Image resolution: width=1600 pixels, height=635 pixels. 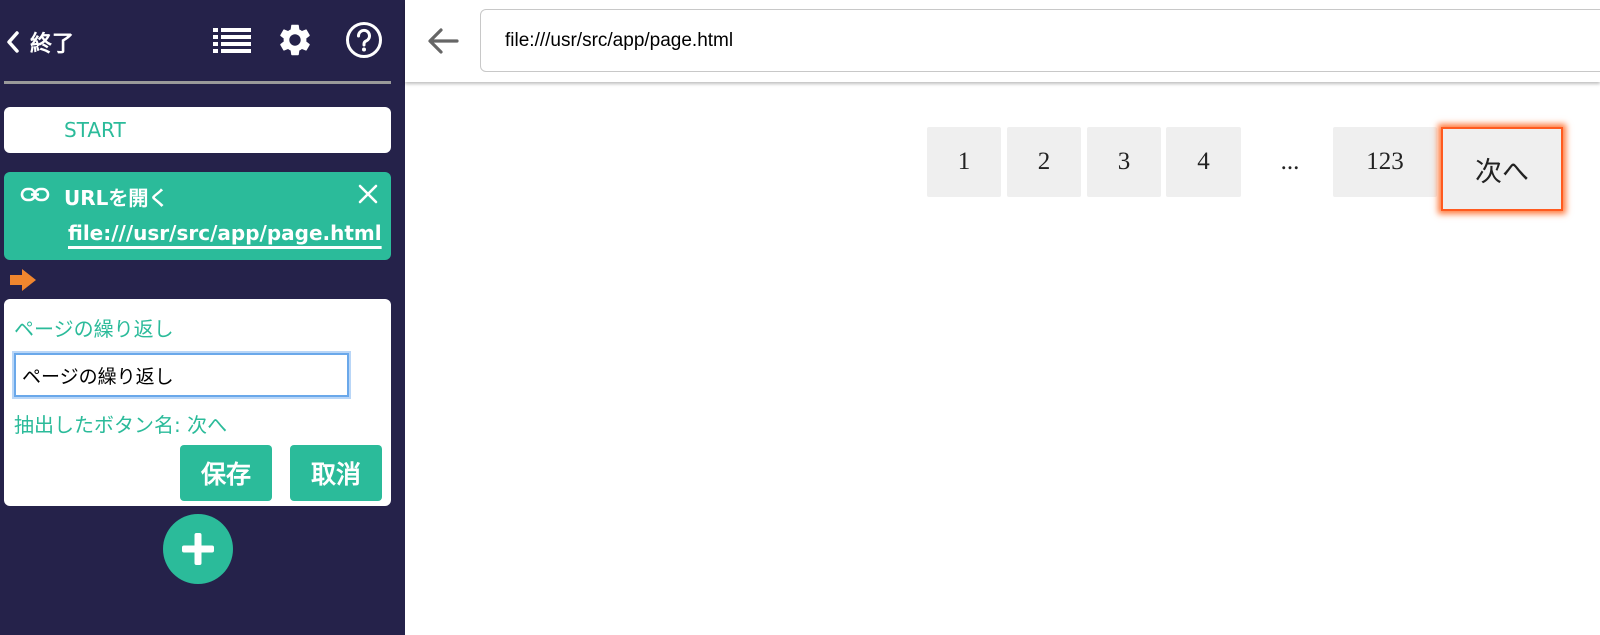 I want to click on page-link: 3, so click(x=1124, y=162).